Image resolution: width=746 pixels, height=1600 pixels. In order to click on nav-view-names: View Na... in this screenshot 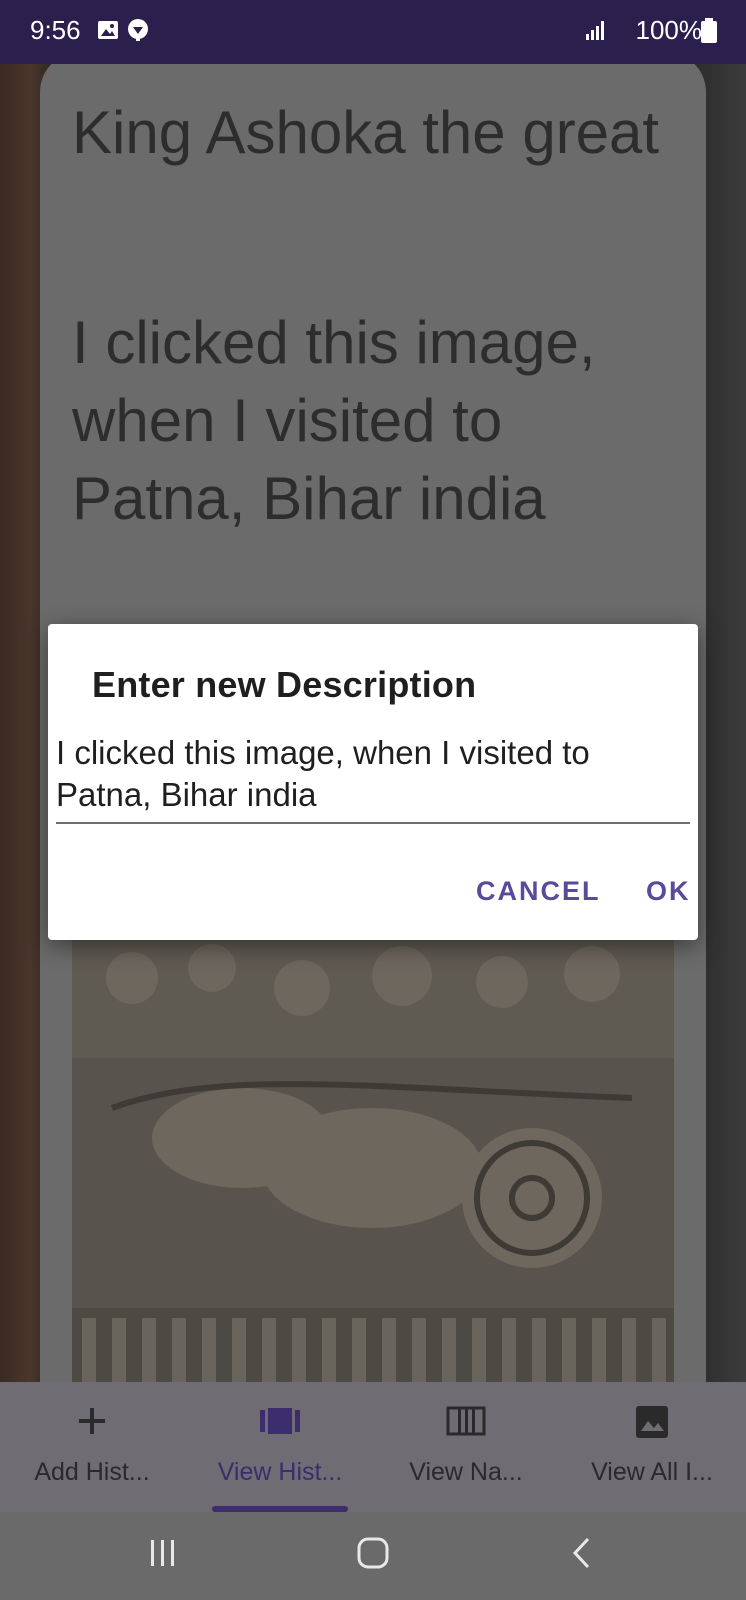, I will do `click(466, 1447)`.